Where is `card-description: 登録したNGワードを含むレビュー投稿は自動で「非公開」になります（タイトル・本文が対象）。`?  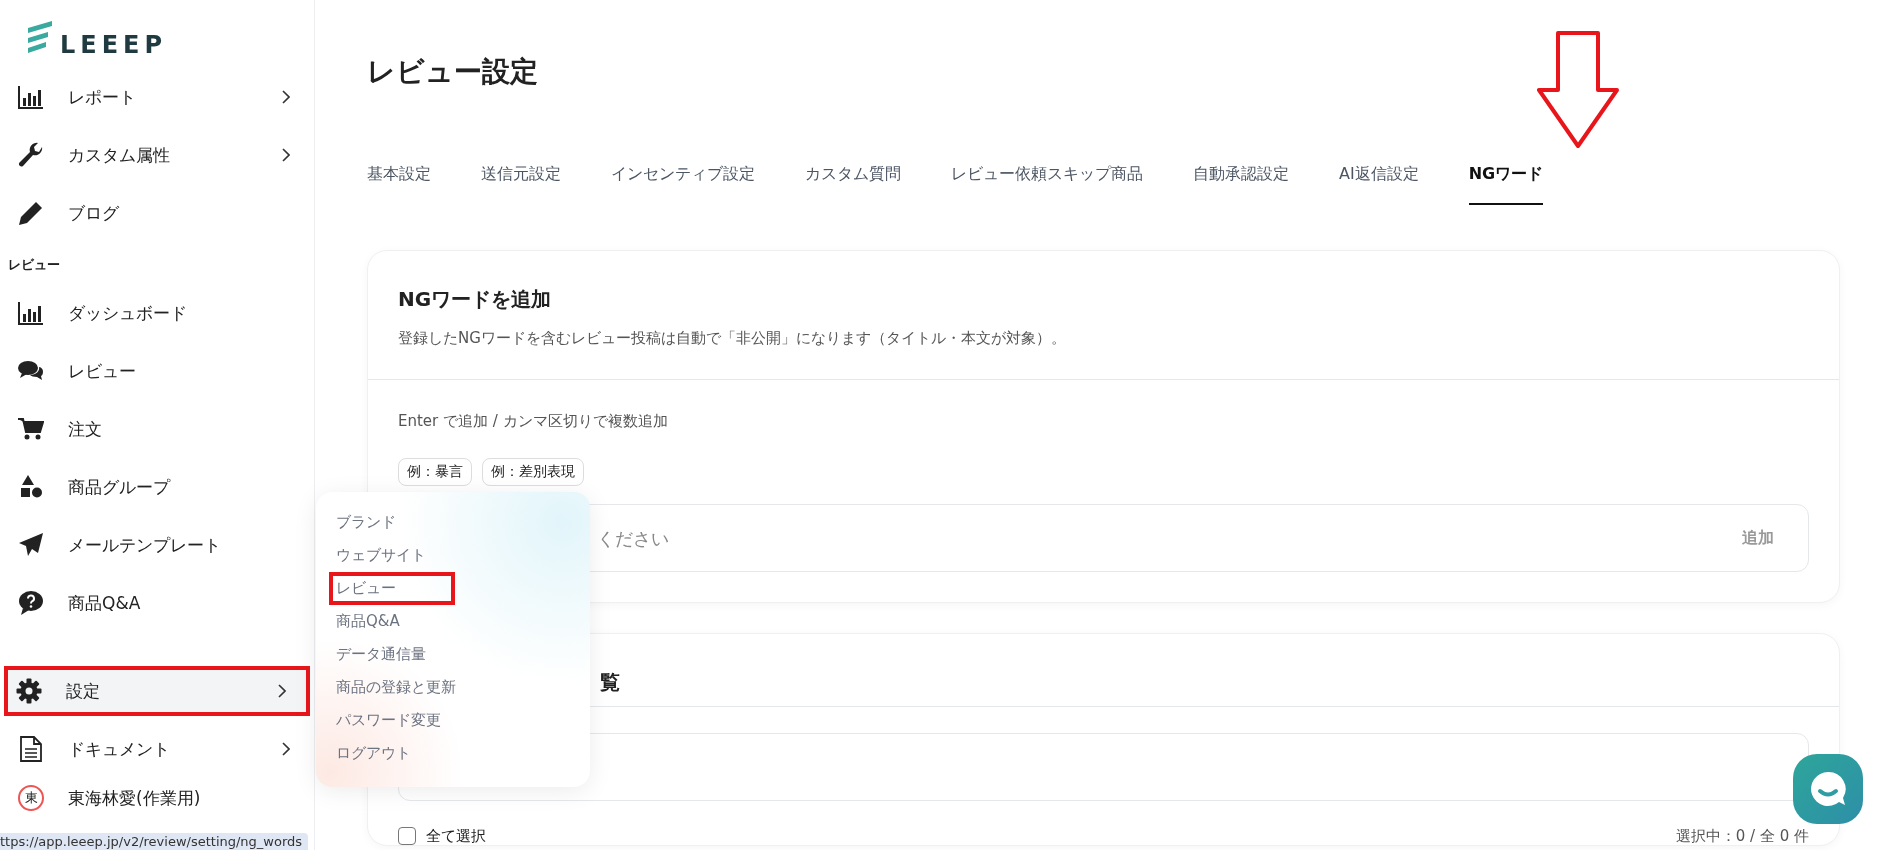 card-description: 登録したNGワードを含むレビュー投稿は自動で「非公開」になります（タイトル・本文が対象）。 is located at coordinates (732, 338).